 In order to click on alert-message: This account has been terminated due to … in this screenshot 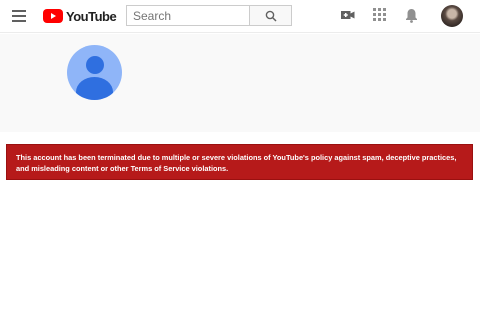, I will do `click(236, 163)`.